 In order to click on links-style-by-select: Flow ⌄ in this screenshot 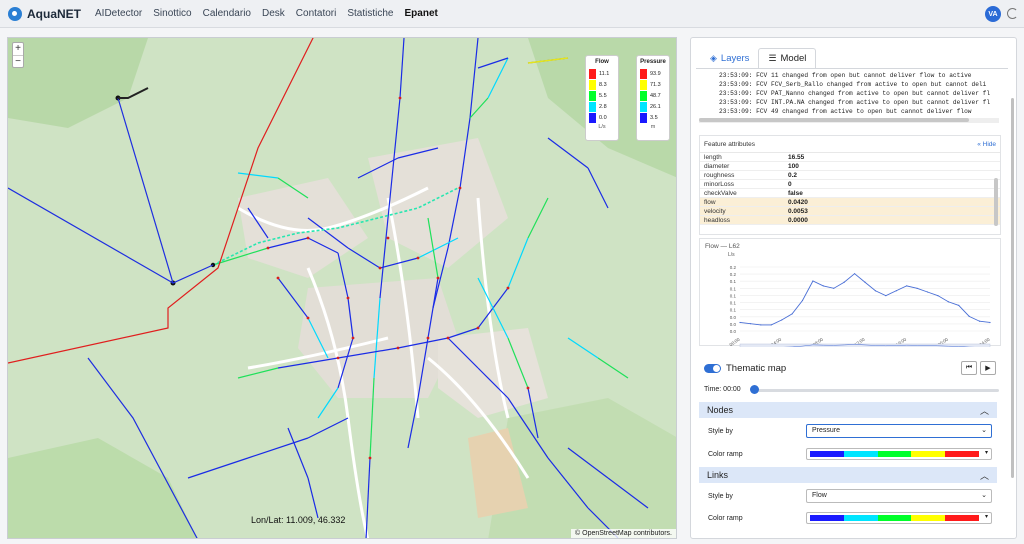, I will do `click(899, 496)`.